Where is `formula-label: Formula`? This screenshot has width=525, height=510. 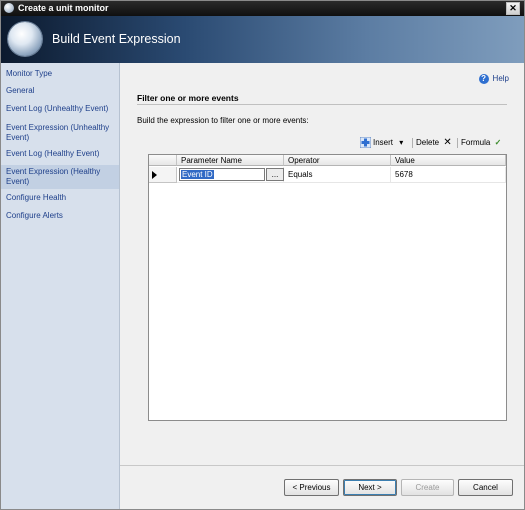
formula-label: Formula is located at coordinates (476, 142).